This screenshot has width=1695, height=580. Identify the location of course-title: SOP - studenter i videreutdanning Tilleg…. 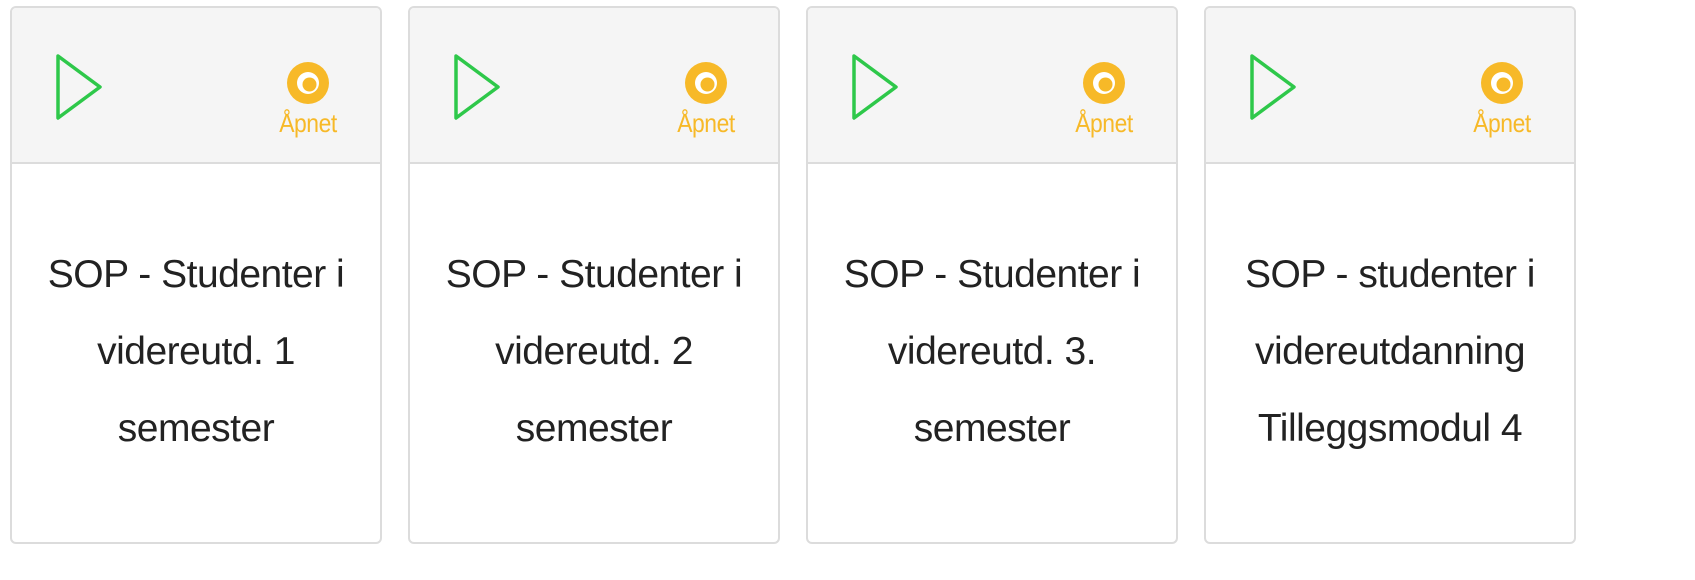
(1390, 315).